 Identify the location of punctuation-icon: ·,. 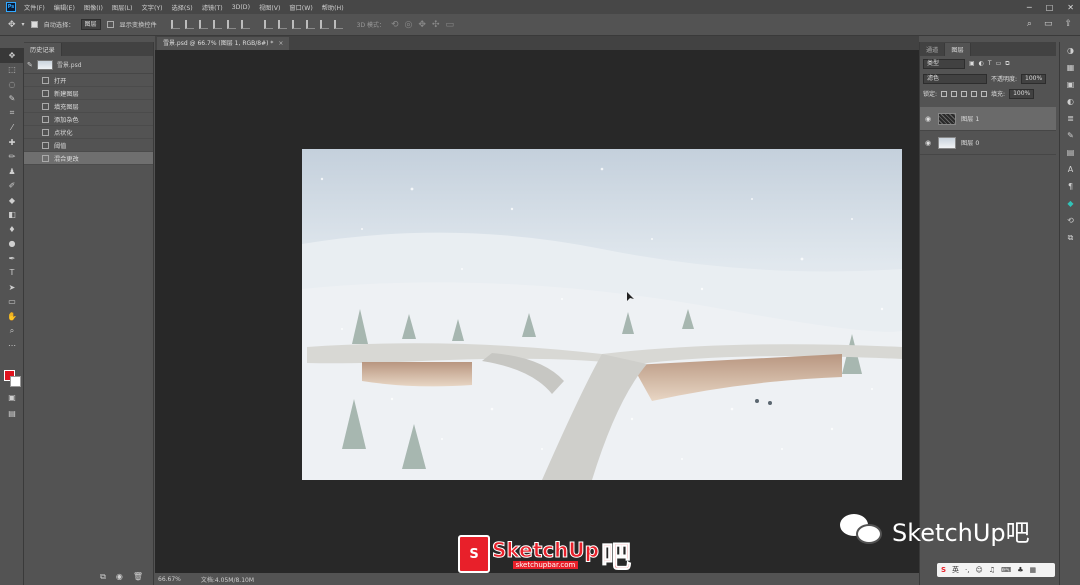
(967, 570).